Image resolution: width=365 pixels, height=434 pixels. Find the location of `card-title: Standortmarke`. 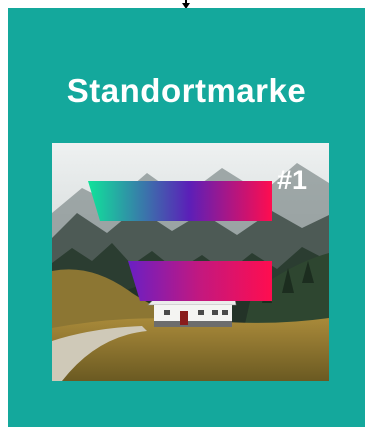

card-title: Standortmarke is located at coordinates (186, 90).